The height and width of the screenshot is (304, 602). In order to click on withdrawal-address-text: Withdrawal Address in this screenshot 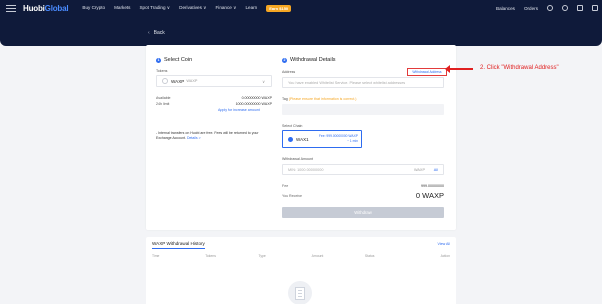, I will do `click(427, 72)`.